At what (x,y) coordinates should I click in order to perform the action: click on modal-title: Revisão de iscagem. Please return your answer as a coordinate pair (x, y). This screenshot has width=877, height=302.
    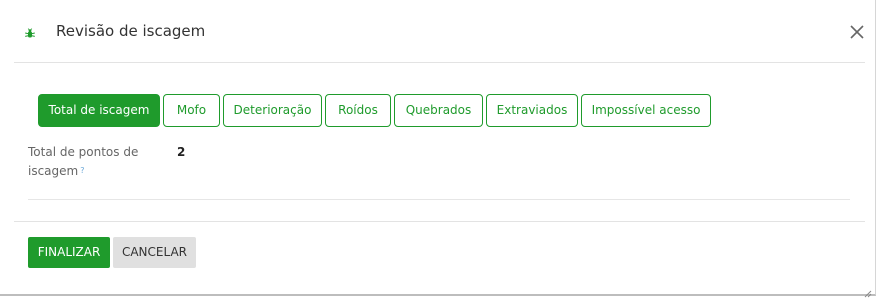
    Looking at the image, I should click on (131, 31).